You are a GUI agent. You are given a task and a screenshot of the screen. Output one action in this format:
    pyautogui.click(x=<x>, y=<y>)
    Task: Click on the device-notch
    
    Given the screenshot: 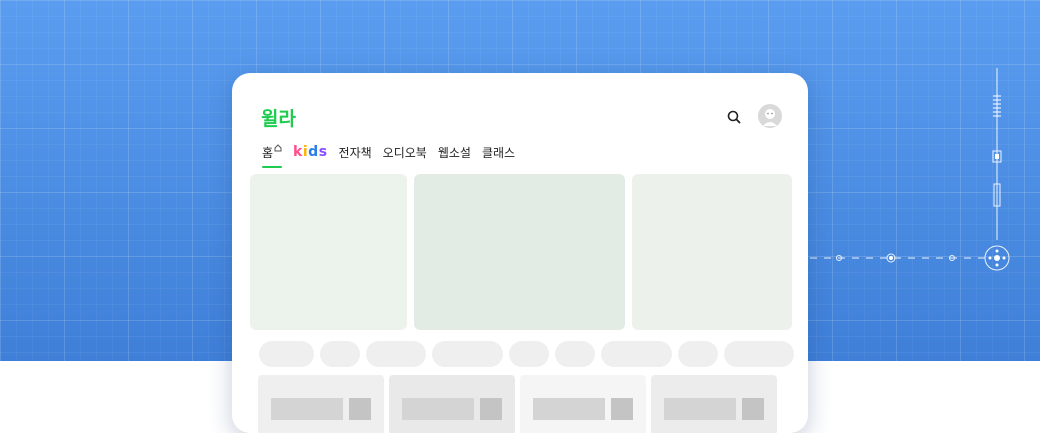 What is the action you would take?
    pyautogui.click(x=312, y=74)
    